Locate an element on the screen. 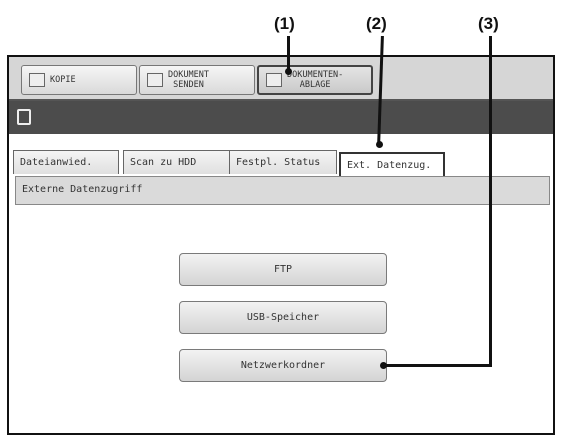  ftp-button: FTP is located at coordinates (283, 269).